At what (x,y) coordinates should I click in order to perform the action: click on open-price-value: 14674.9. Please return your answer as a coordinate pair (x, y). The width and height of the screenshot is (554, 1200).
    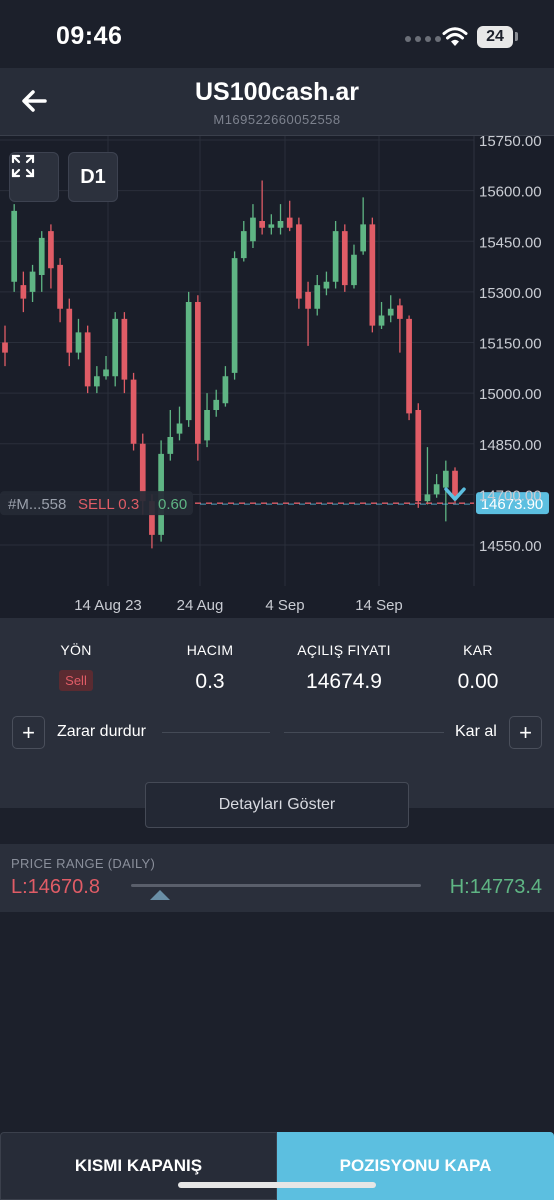
    Looking at the image, I should click on (344, 681).